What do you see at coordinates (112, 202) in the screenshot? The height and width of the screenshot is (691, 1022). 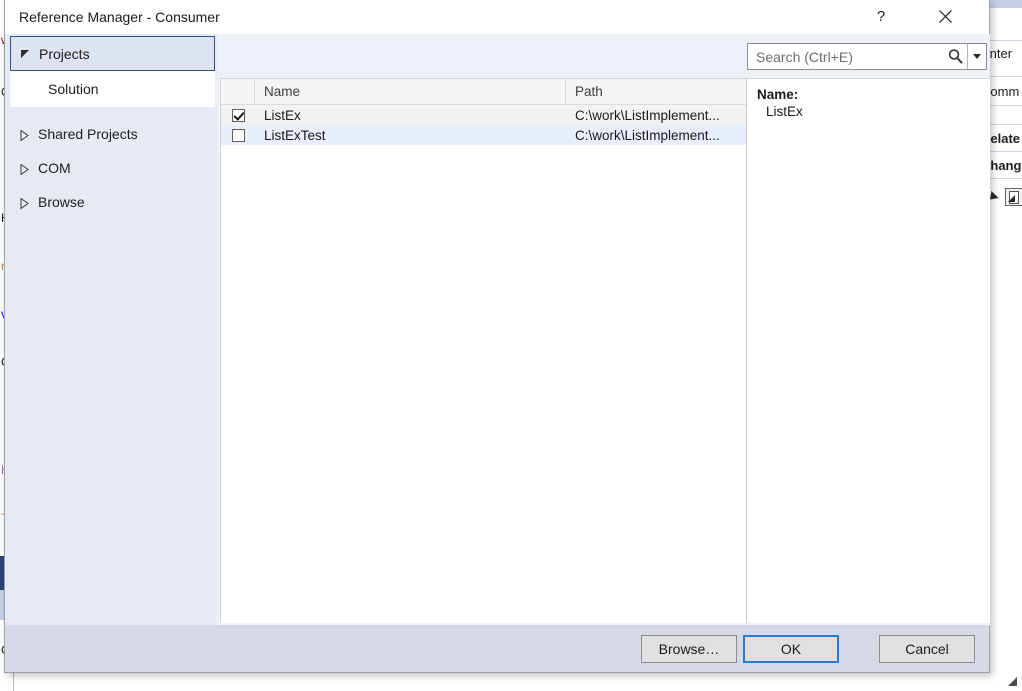 I see `sidebar-item-browse: Browse` at bounding box center [112, 202].